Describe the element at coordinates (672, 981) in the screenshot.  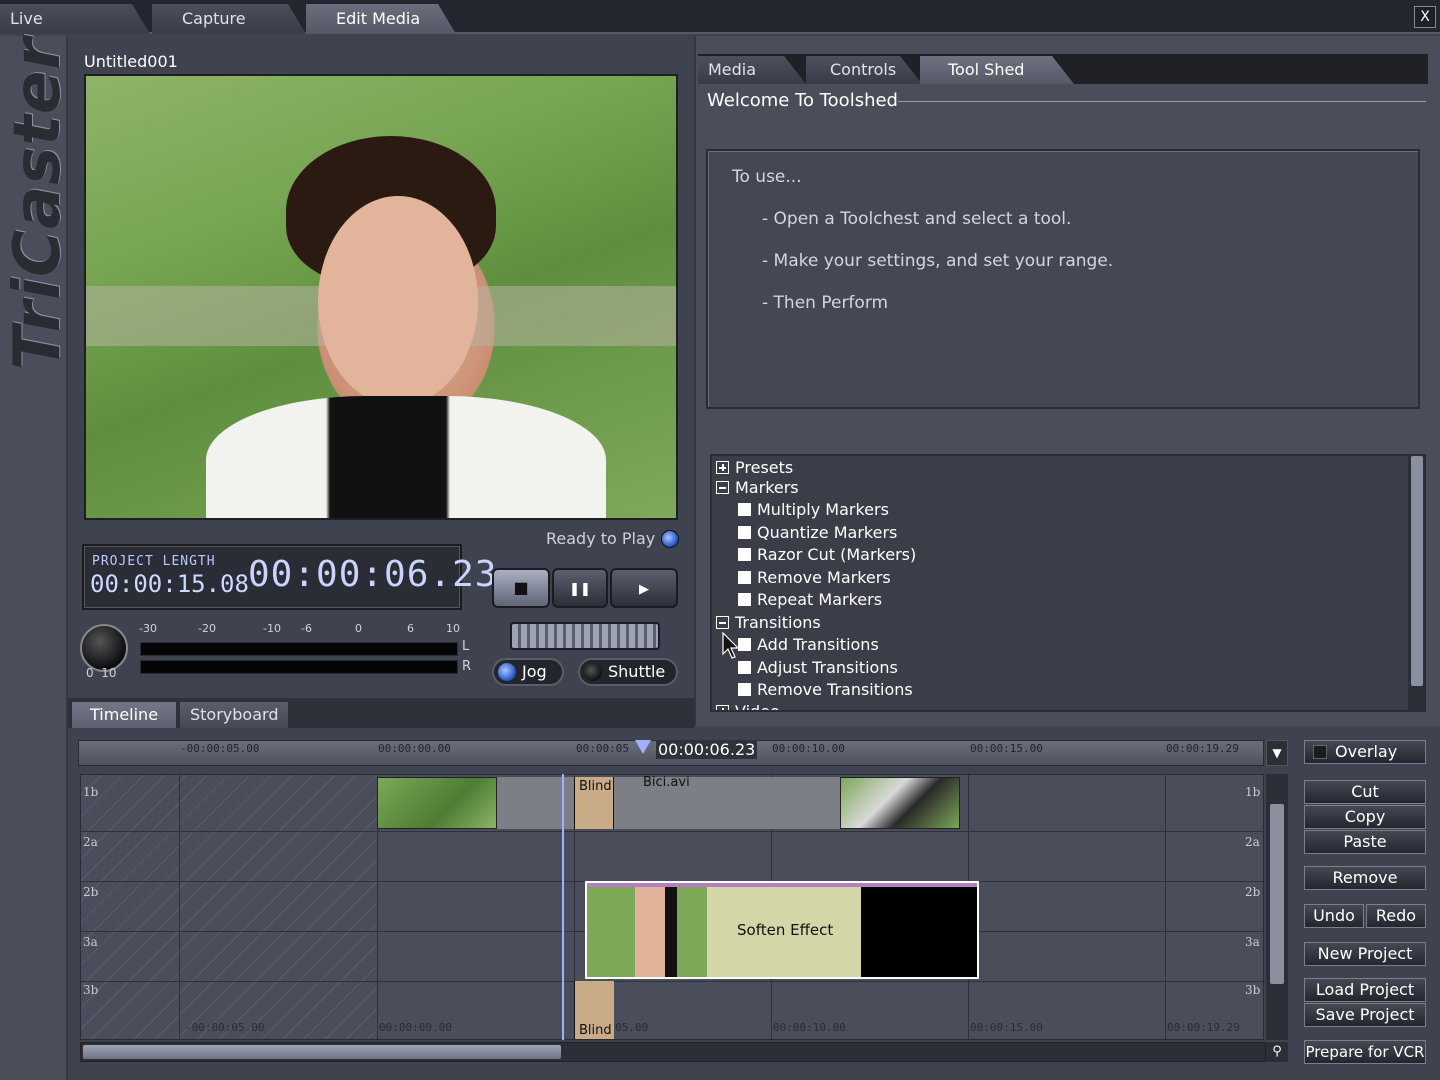
I see `track-divider` at that location.